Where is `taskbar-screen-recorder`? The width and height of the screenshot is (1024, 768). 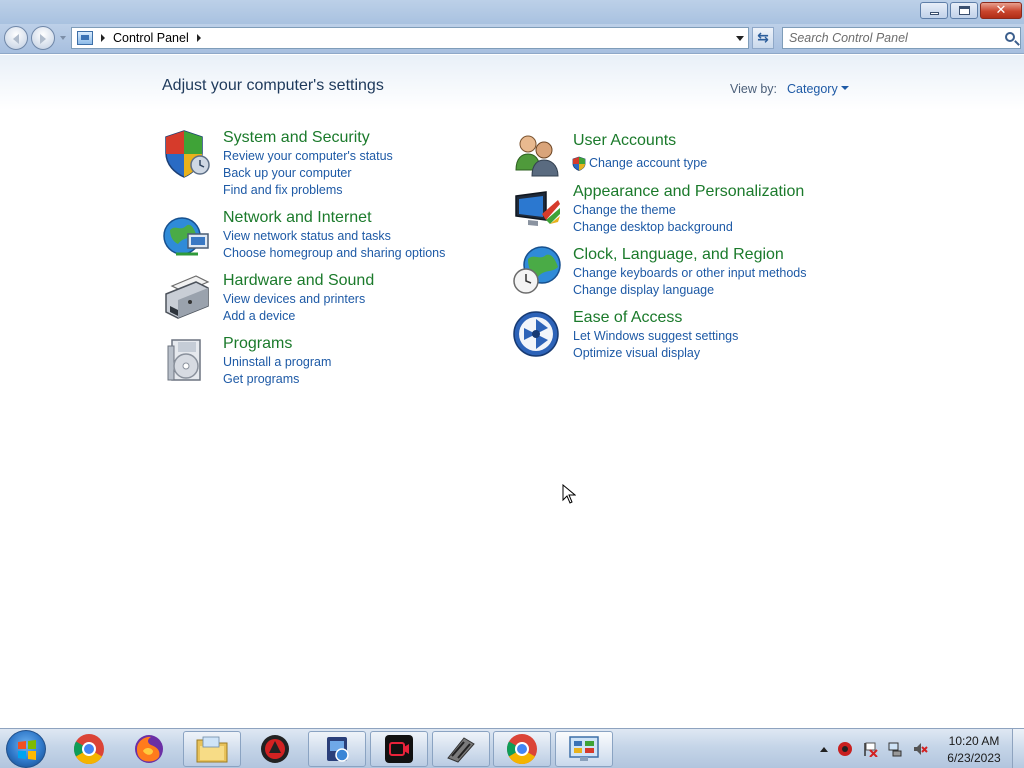
taskbar-screen-recorder is located at coordinates (399, 749).